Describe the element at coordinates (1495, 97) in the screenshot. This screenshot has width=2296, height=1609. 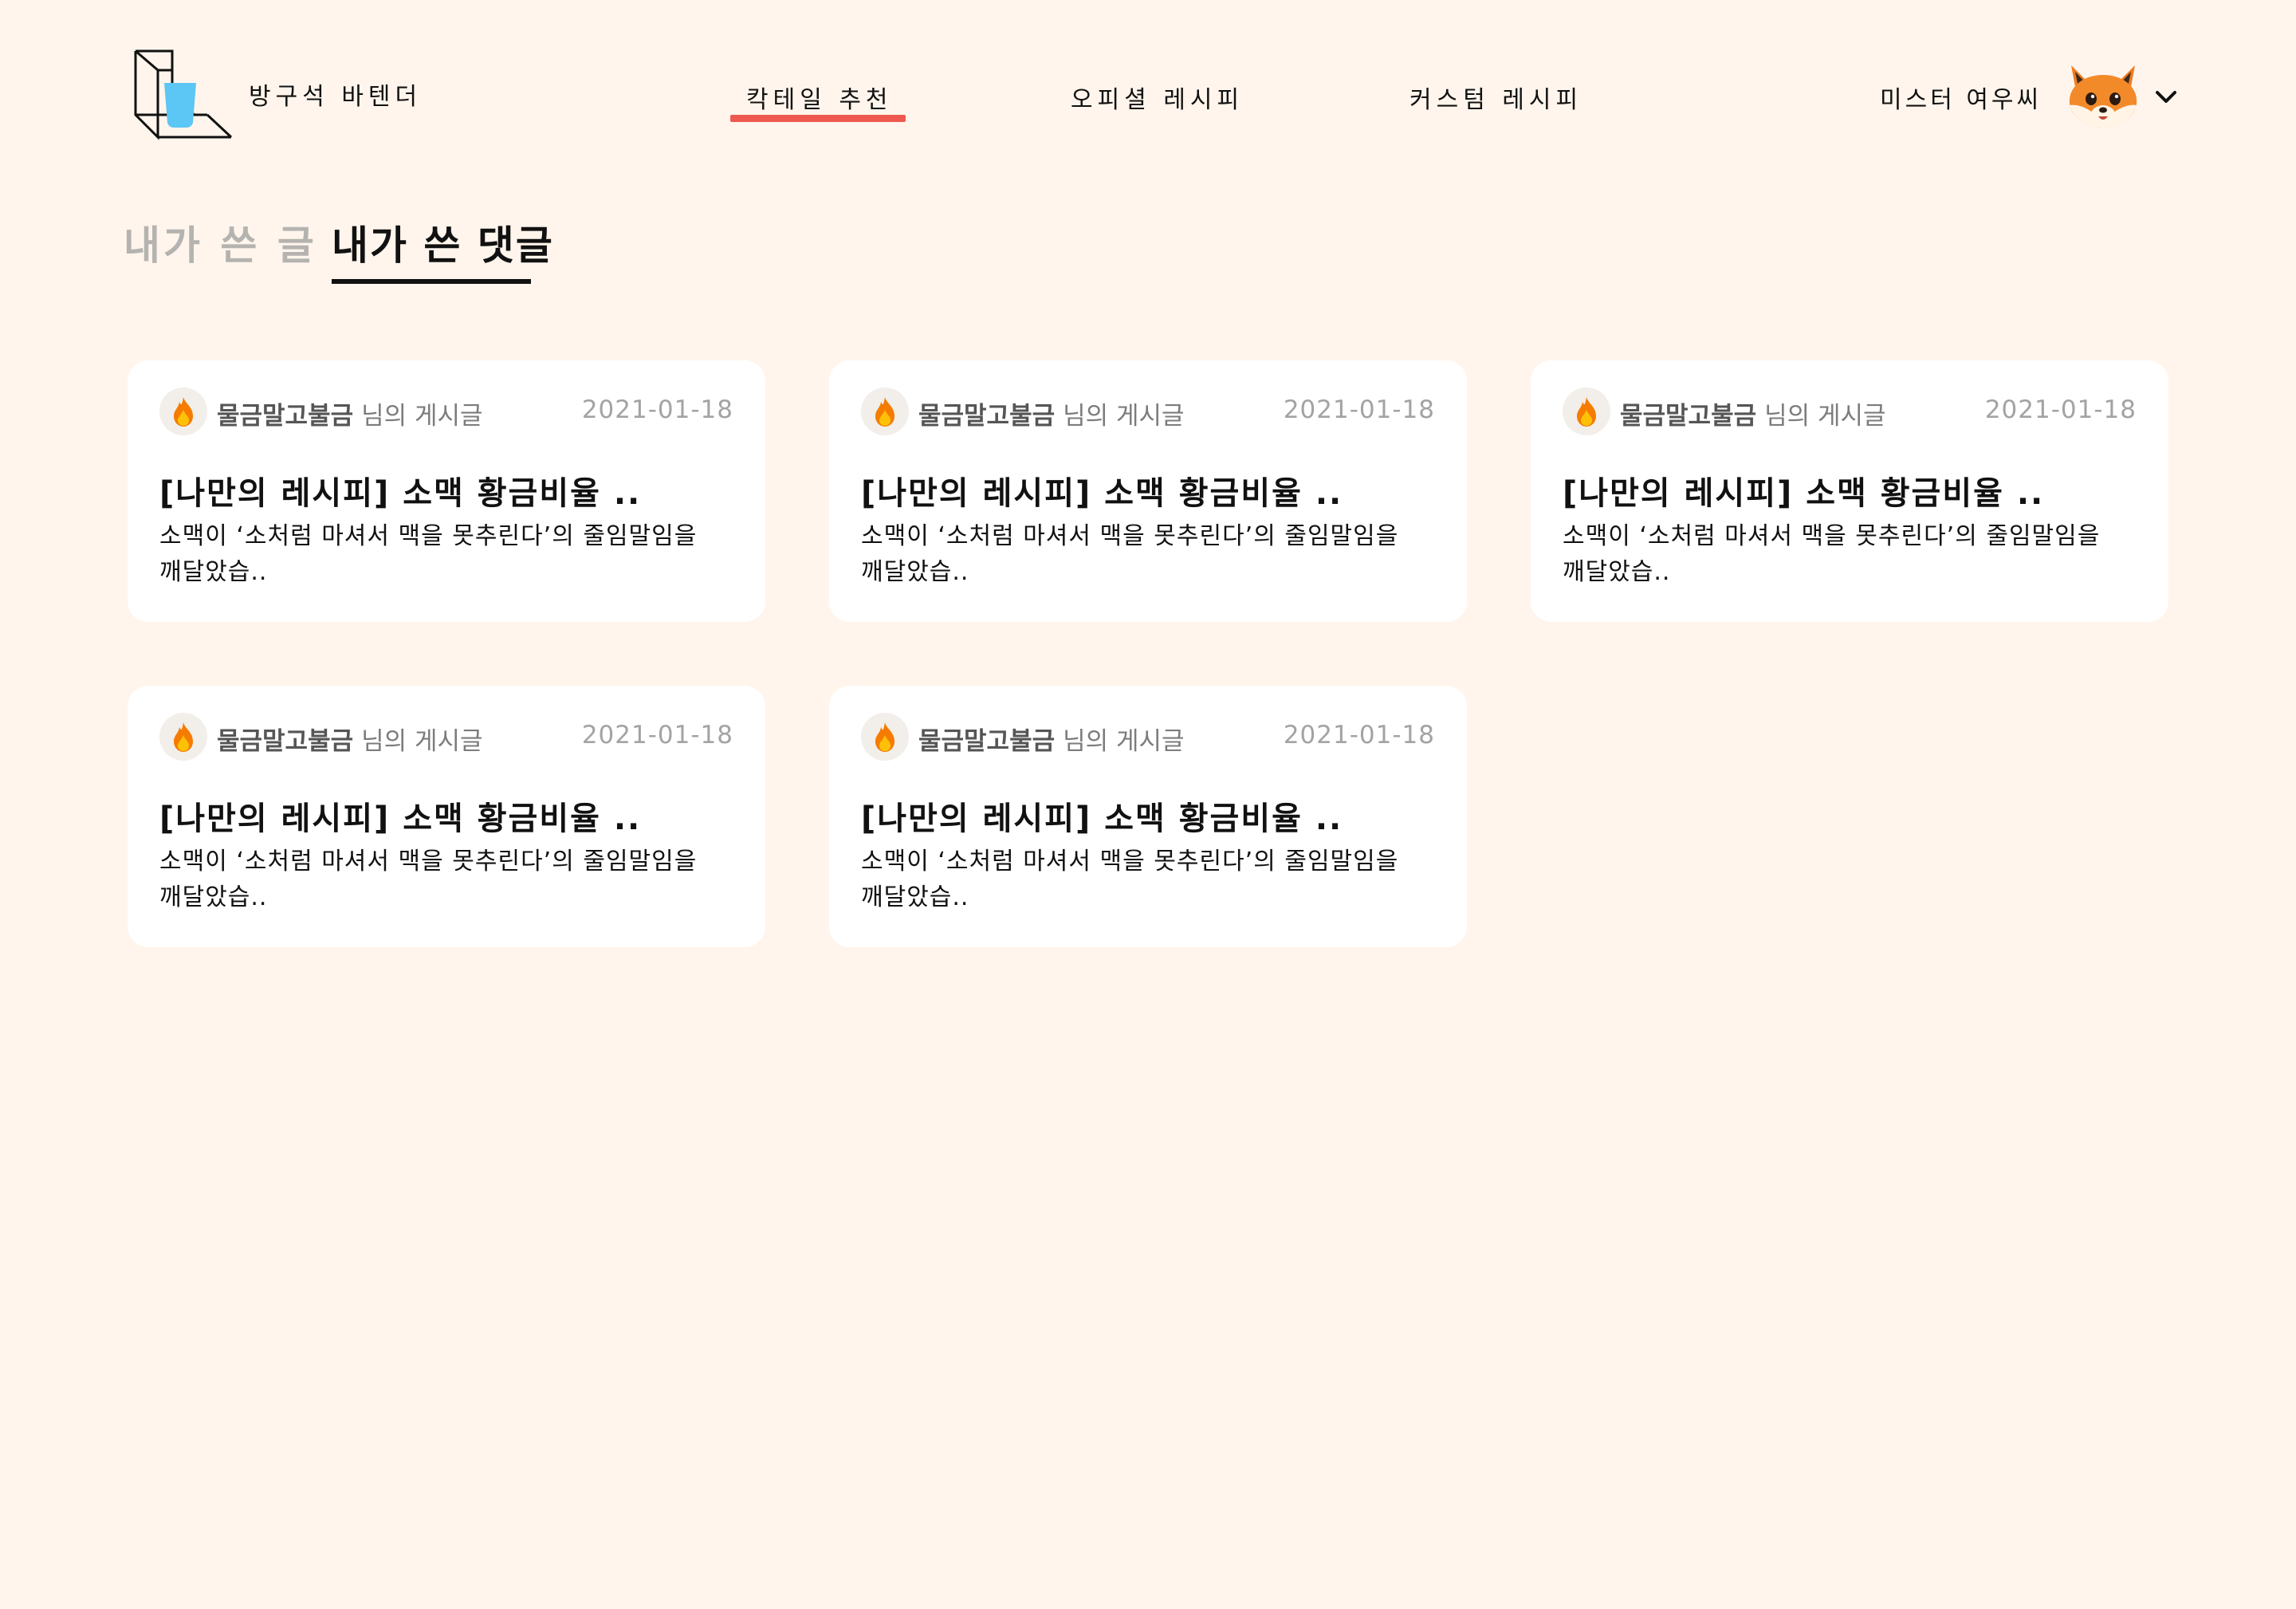
I see `nav-custom-recipe: 커스텀 레시피` at that location.